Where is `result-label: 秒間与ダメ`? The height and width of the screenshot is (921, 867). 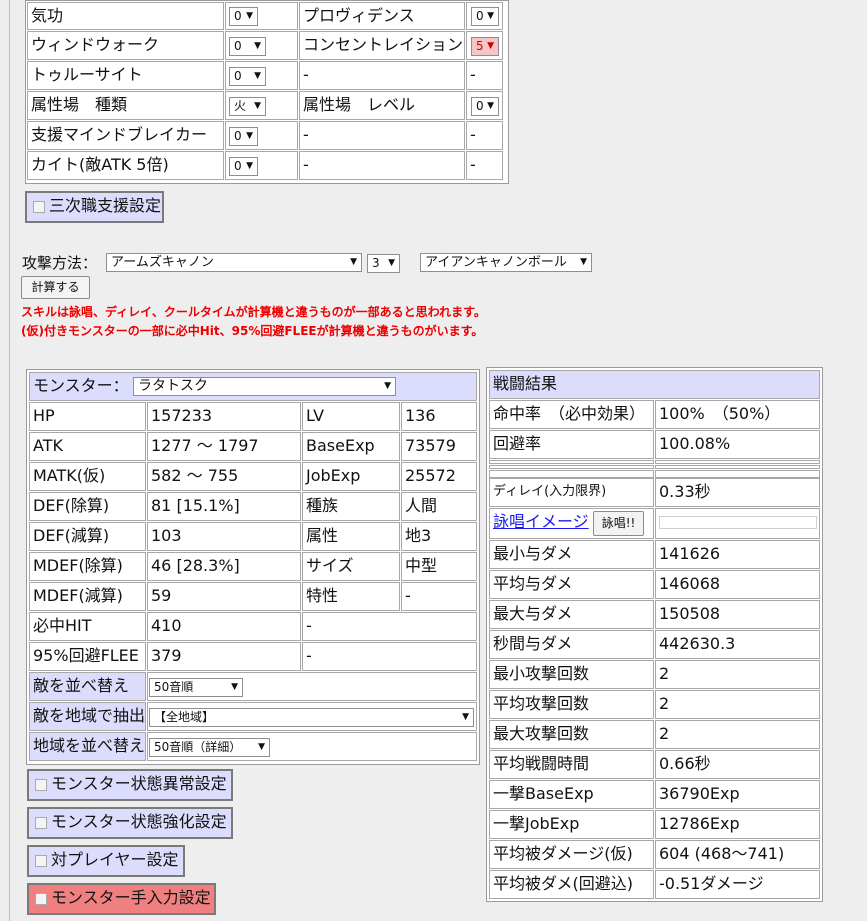
result-label: 秒間与ダメ is located at coordinates (571, 644).